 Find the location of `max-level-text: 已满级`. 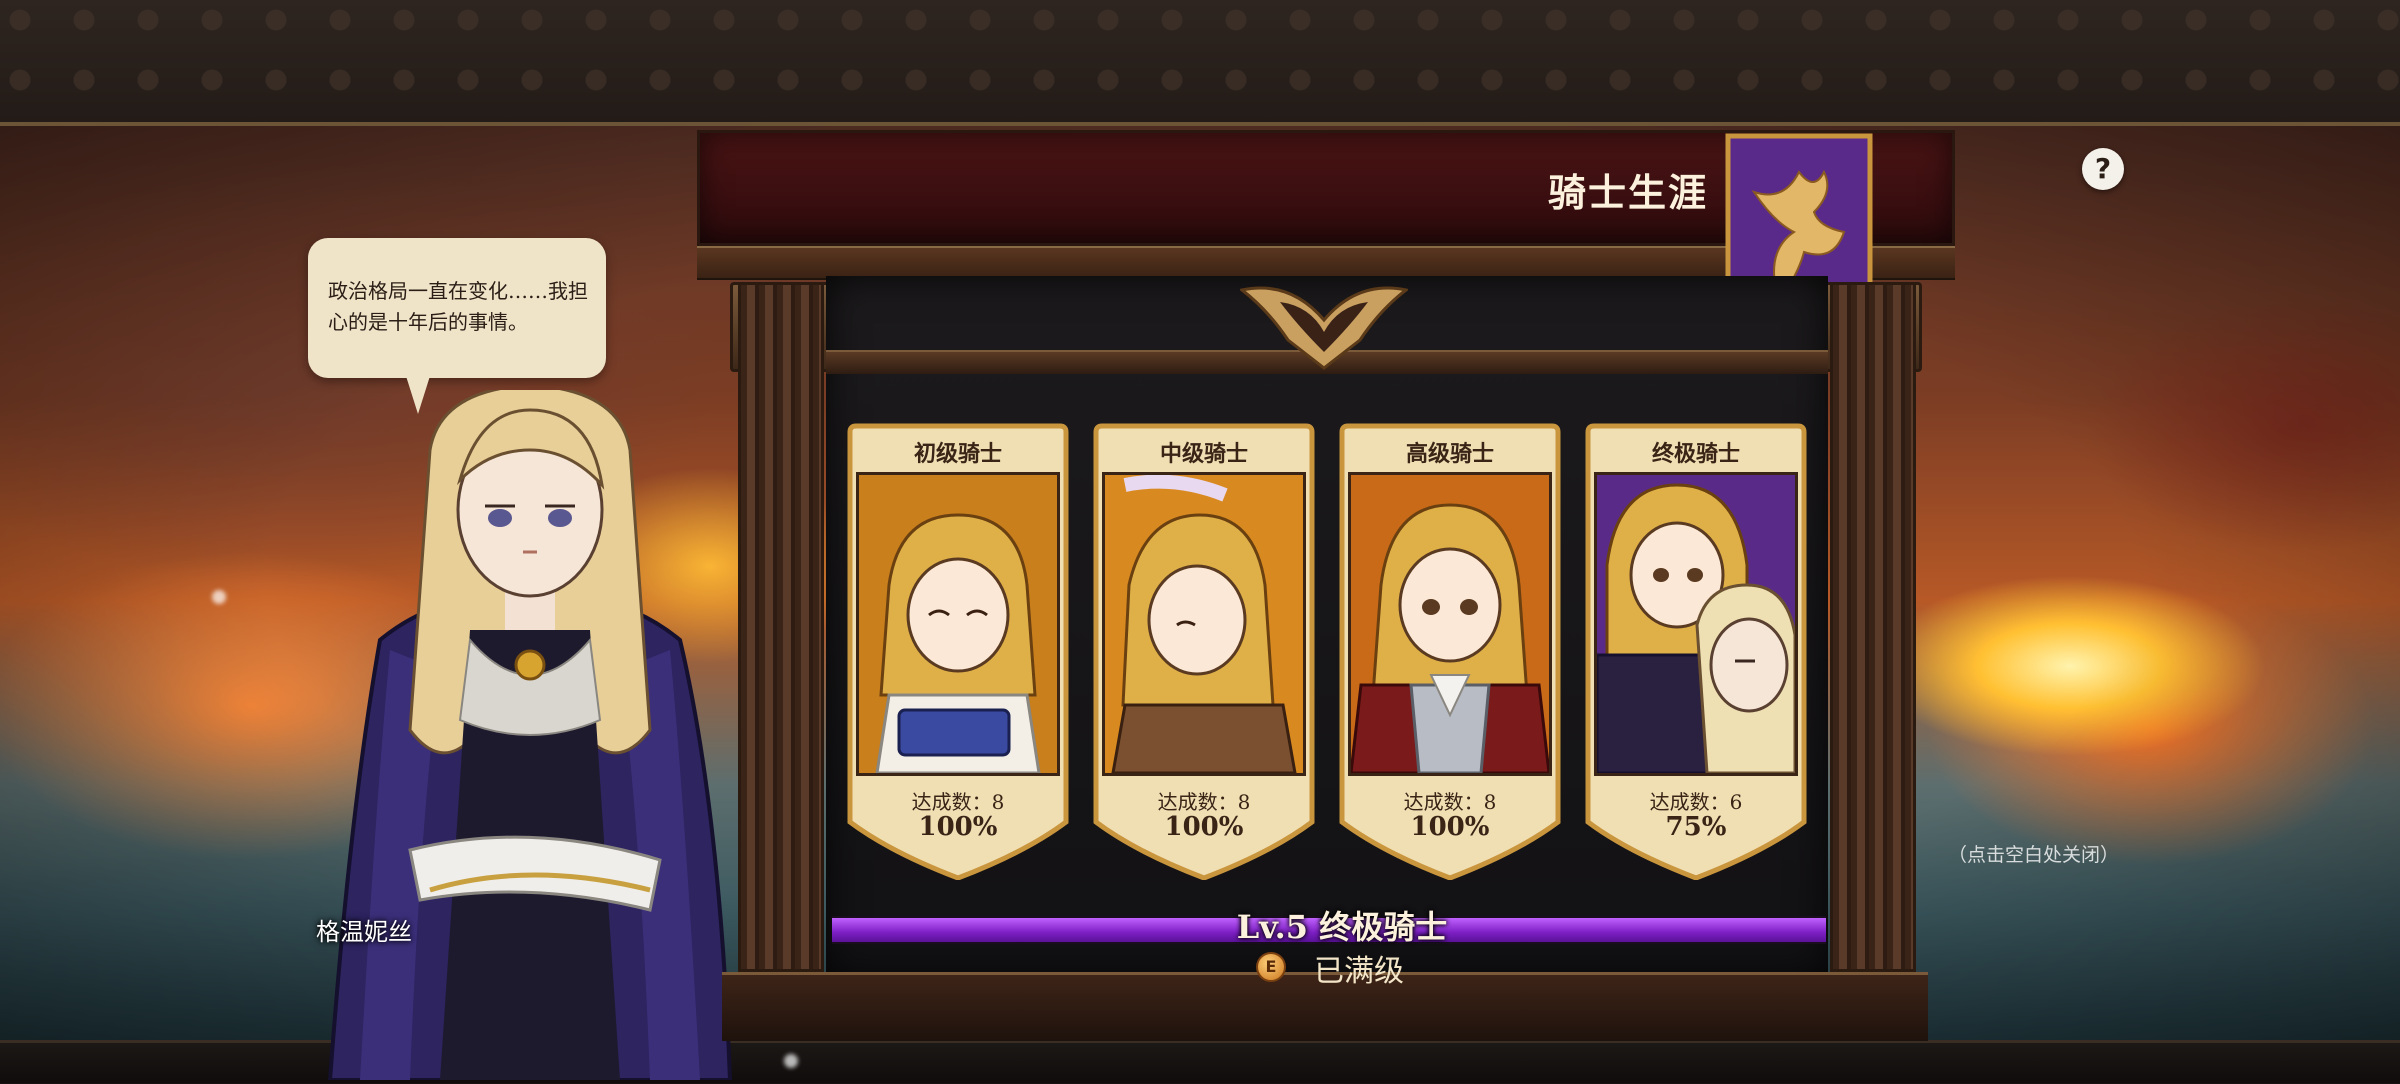

max-level-text: 已满级 is located at coordinates (1359, 971).